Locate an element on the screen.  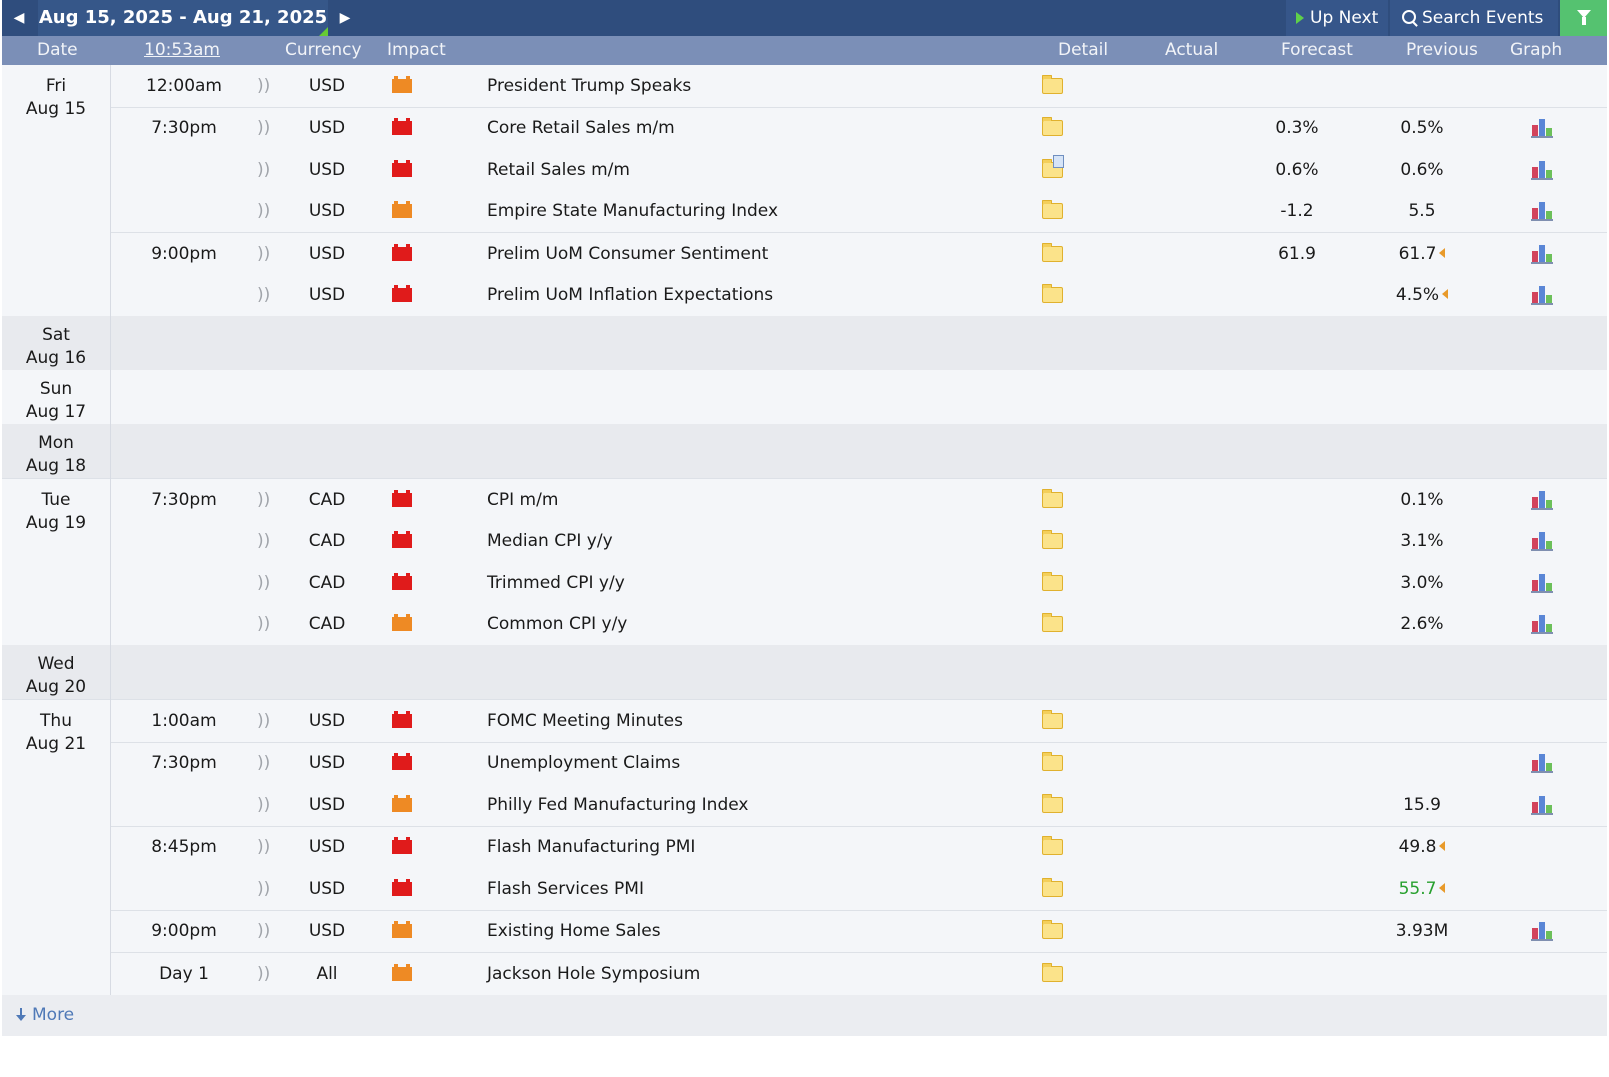
filter-button is located at coordinates (1583, 18).